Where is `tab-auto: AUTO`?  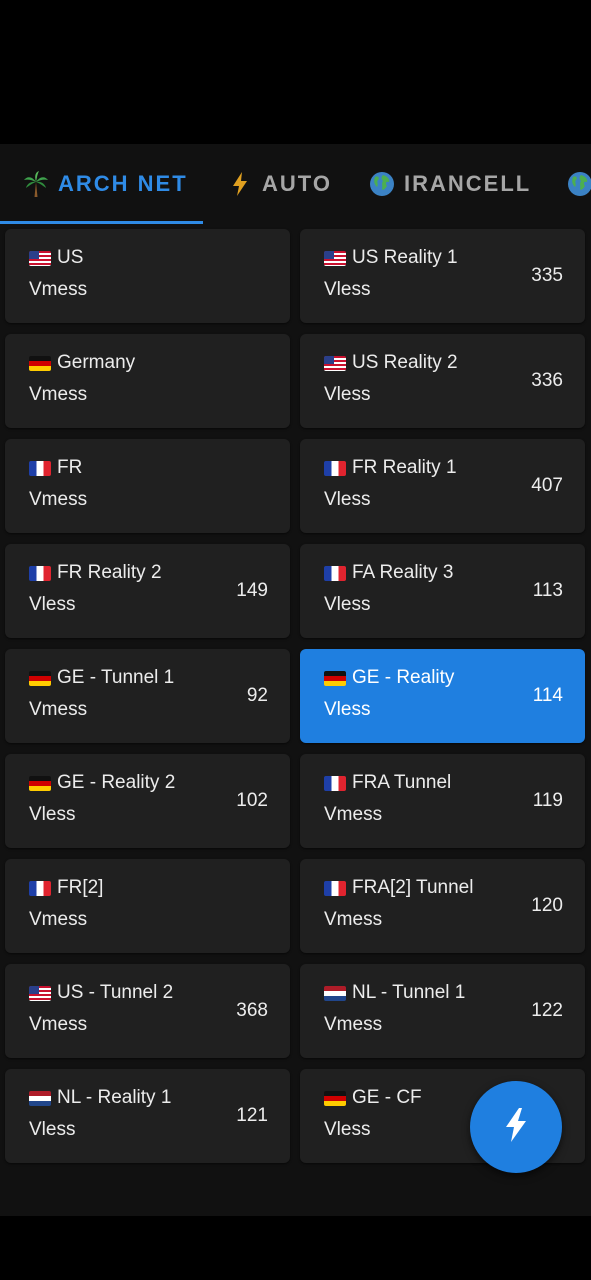 tab-auto: AUTO is located at coordinates (279, 184).